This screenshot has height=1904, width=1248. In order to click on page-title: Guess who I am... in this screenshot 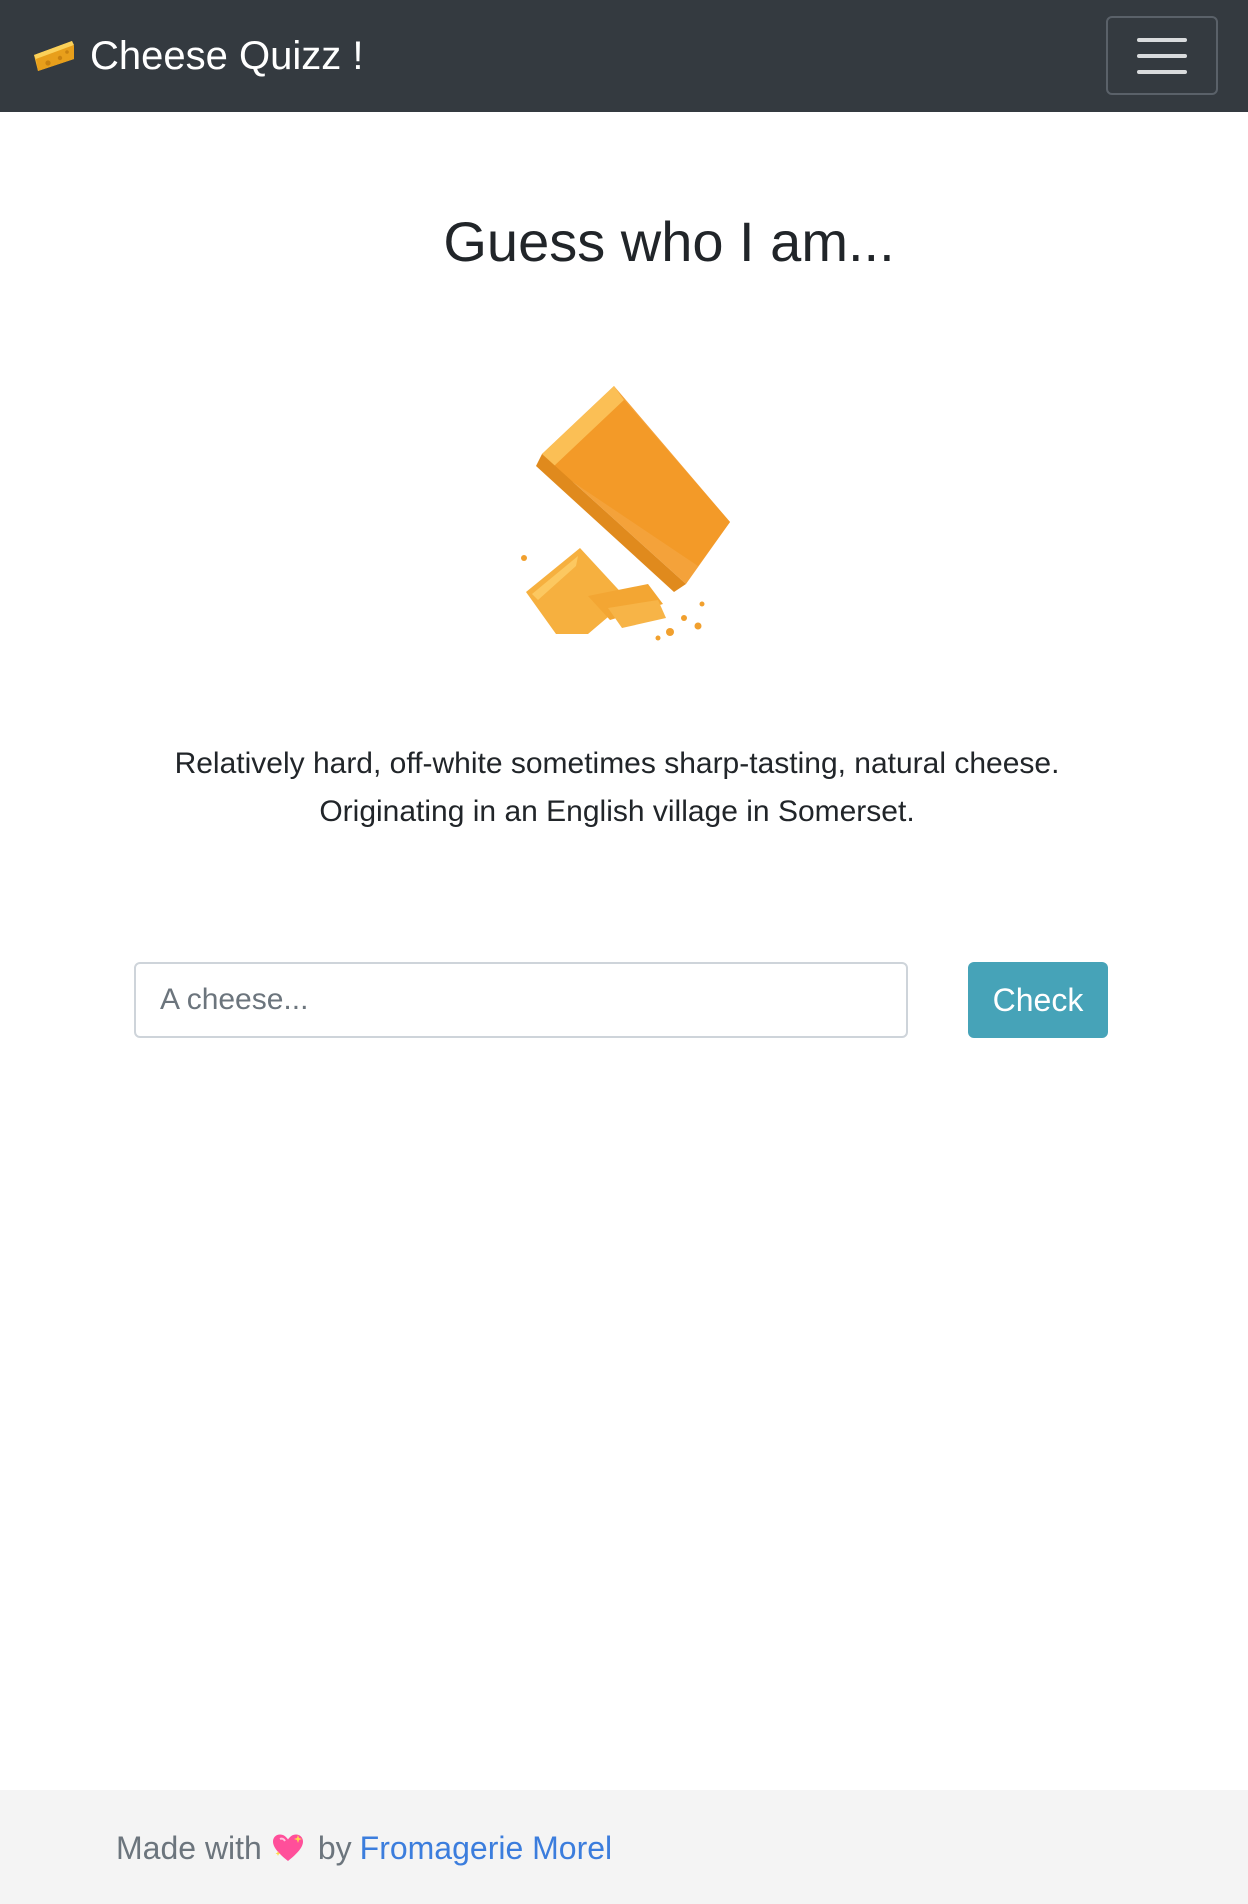, I will do `click(669, 241)`.